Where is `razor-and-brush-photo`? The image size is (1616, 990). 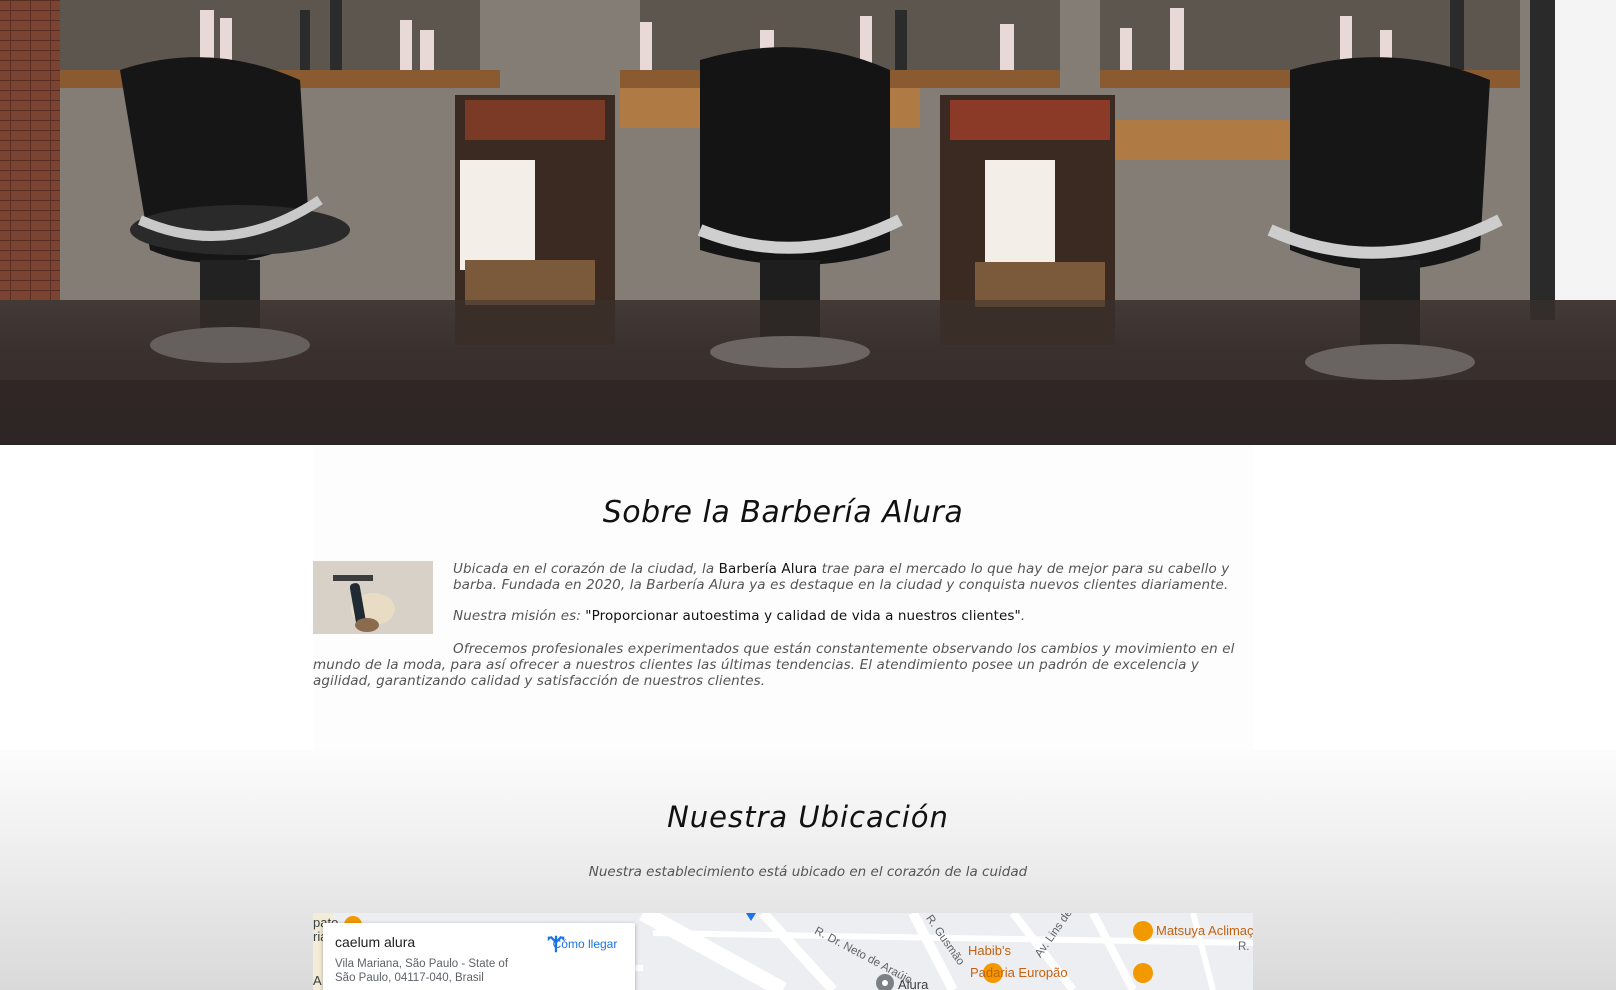
razor-and-brush-photo is located at coordinates (373, 597).